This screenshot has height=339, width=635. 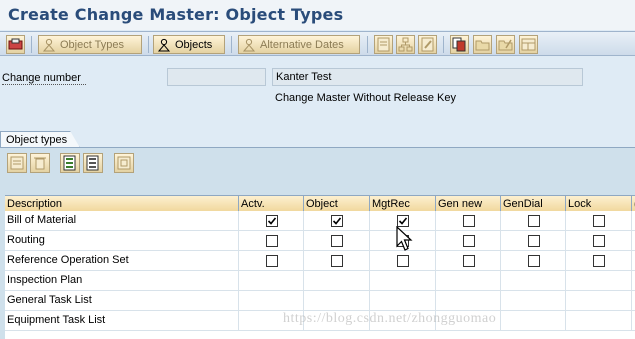 I want to click on row-description: Bill of Material, so click(x=122, y=221).